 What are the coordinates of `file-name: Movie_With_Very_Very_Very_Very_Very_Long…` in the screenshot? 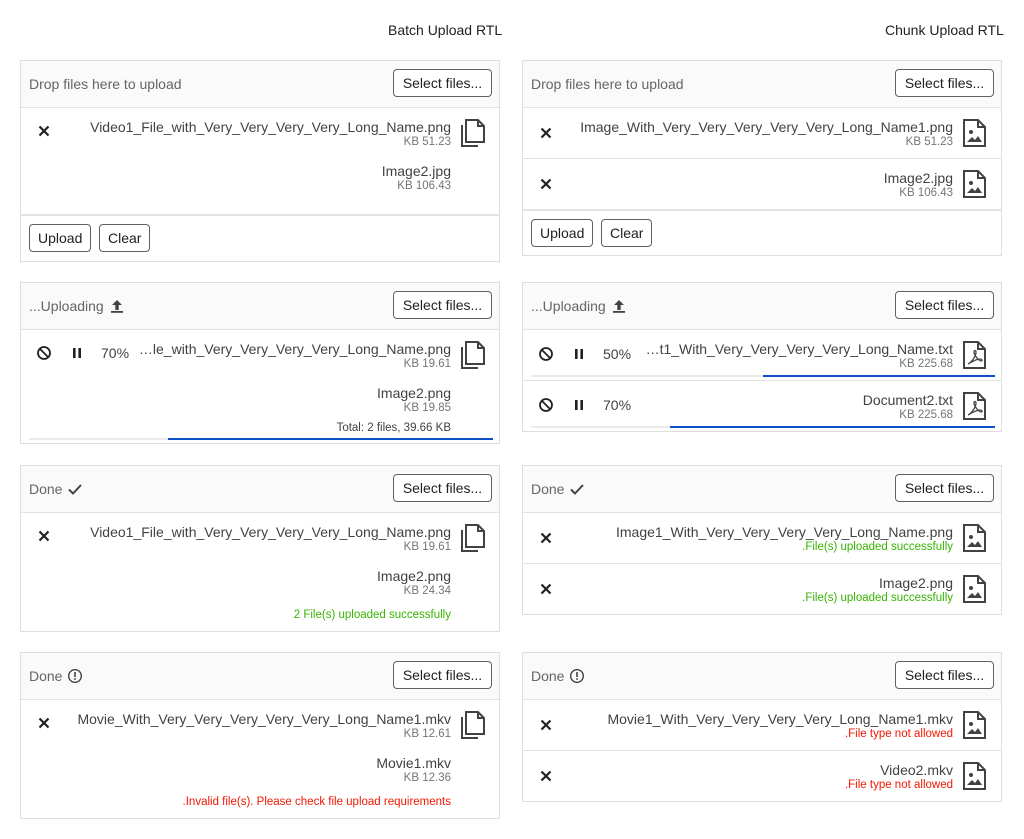 It's located at (264, 719).